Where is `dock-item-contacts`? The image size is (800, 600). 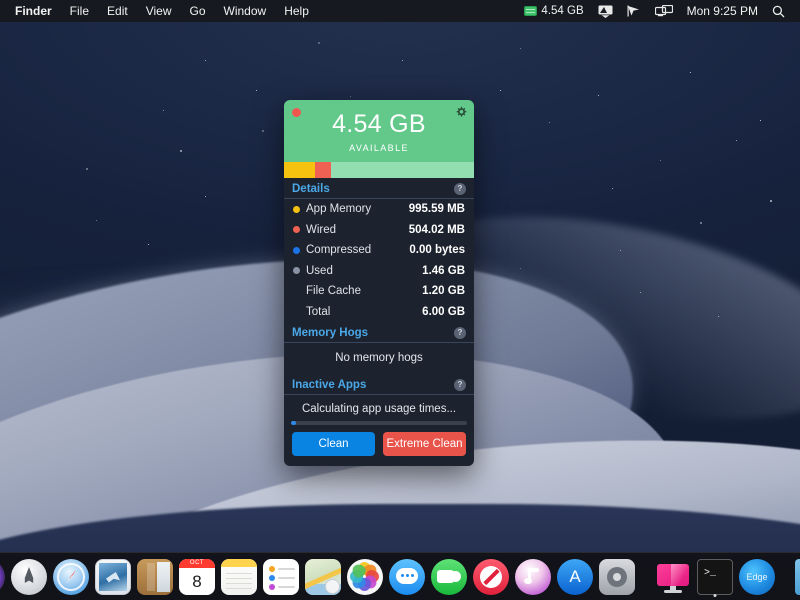
dock-item-contacts is located at coordinates (155, 577).